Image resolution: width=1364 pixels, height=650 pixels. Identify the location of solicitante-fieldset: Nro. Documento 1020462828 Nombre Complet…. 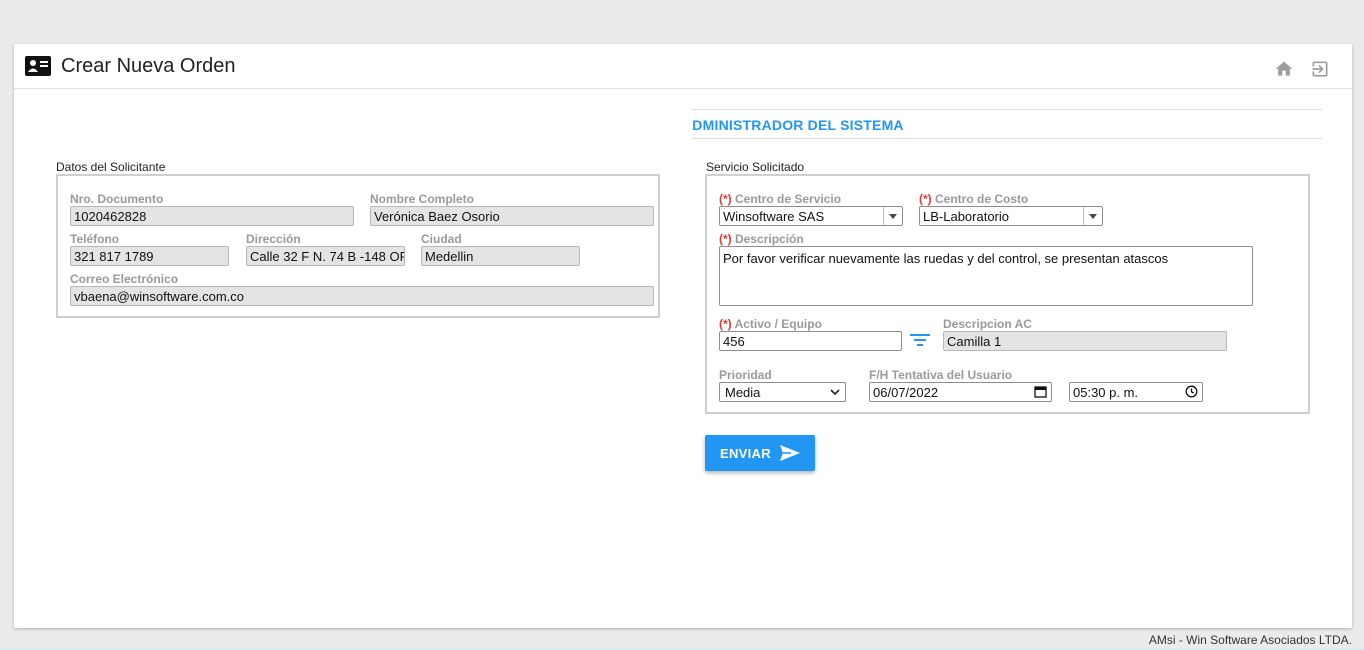
(358, 246).